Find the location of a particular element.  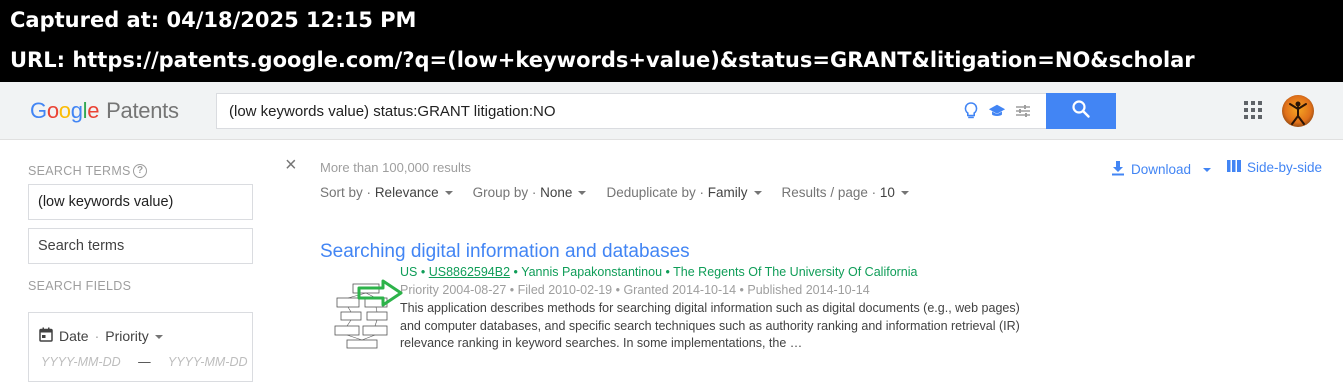

date-from-input: YYYY-MM-DD is located at coordinates (81, 362).